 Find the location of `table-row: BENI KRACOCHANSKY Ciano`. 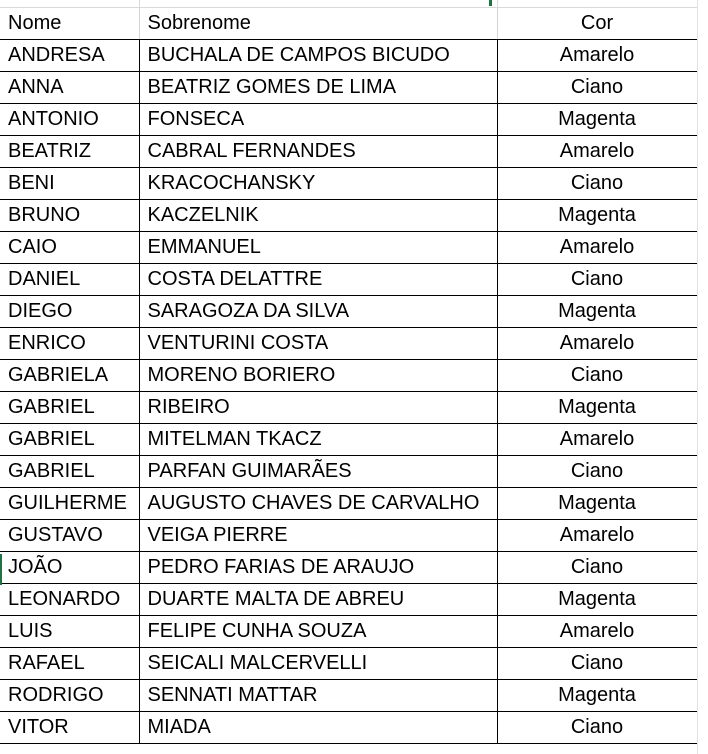

table-row: BENI KRACOCHANSKY Ciano is located at coordinates (349, 183).